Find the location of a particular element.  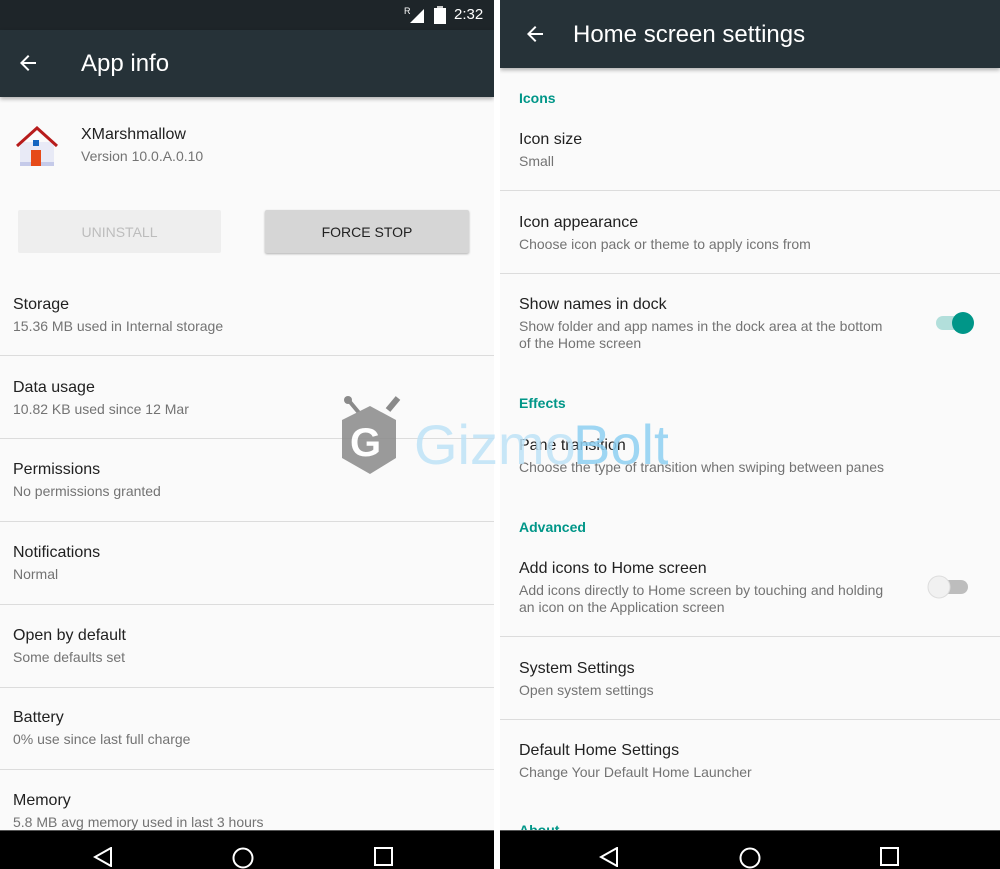

force-stop-button: FORCE STOP is located at coordinates (367, 231).